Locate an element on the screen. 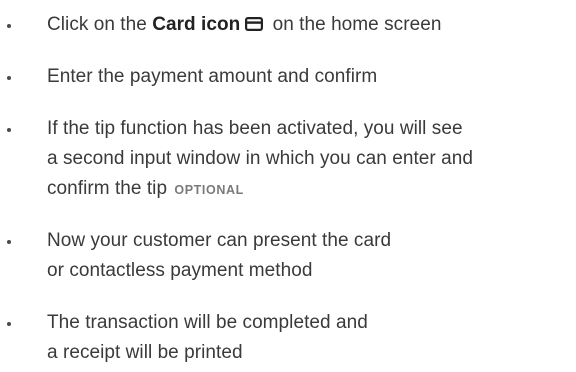 The width and height of the screenshot is (576, 372). card-icon-label: Card icon is located at coordinates (196, 24).